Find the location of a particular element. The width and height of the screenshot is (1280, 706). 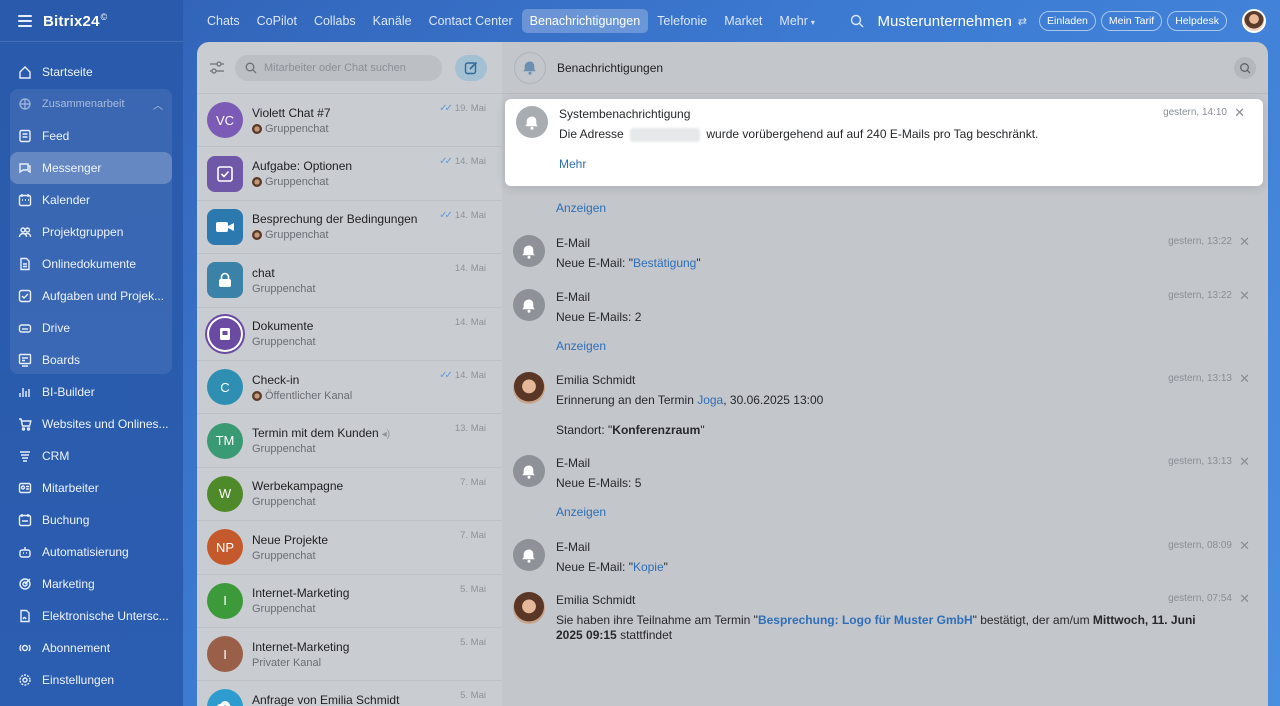

user-avatar is located at coordinates (1254, 21).